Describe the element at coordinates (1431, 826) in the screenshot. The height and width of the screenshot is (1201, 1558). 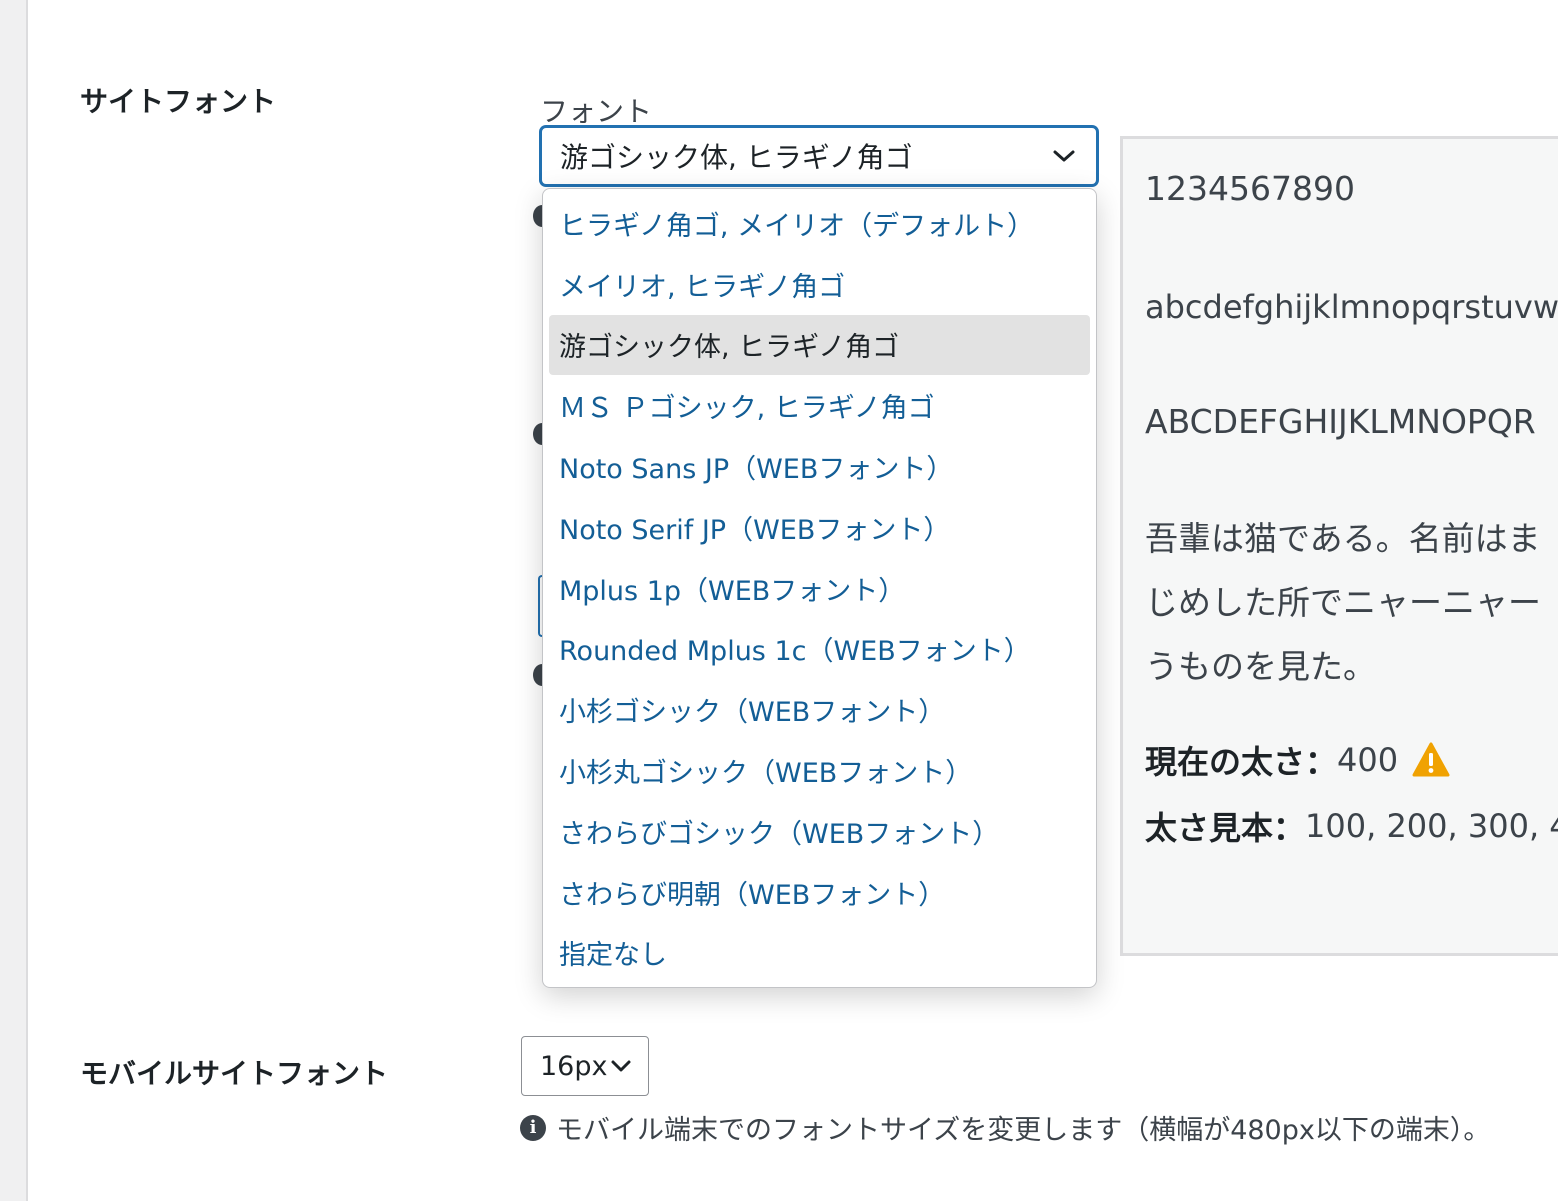
I see `weight-sample-values: 100, 200, 300, 4` at that location.